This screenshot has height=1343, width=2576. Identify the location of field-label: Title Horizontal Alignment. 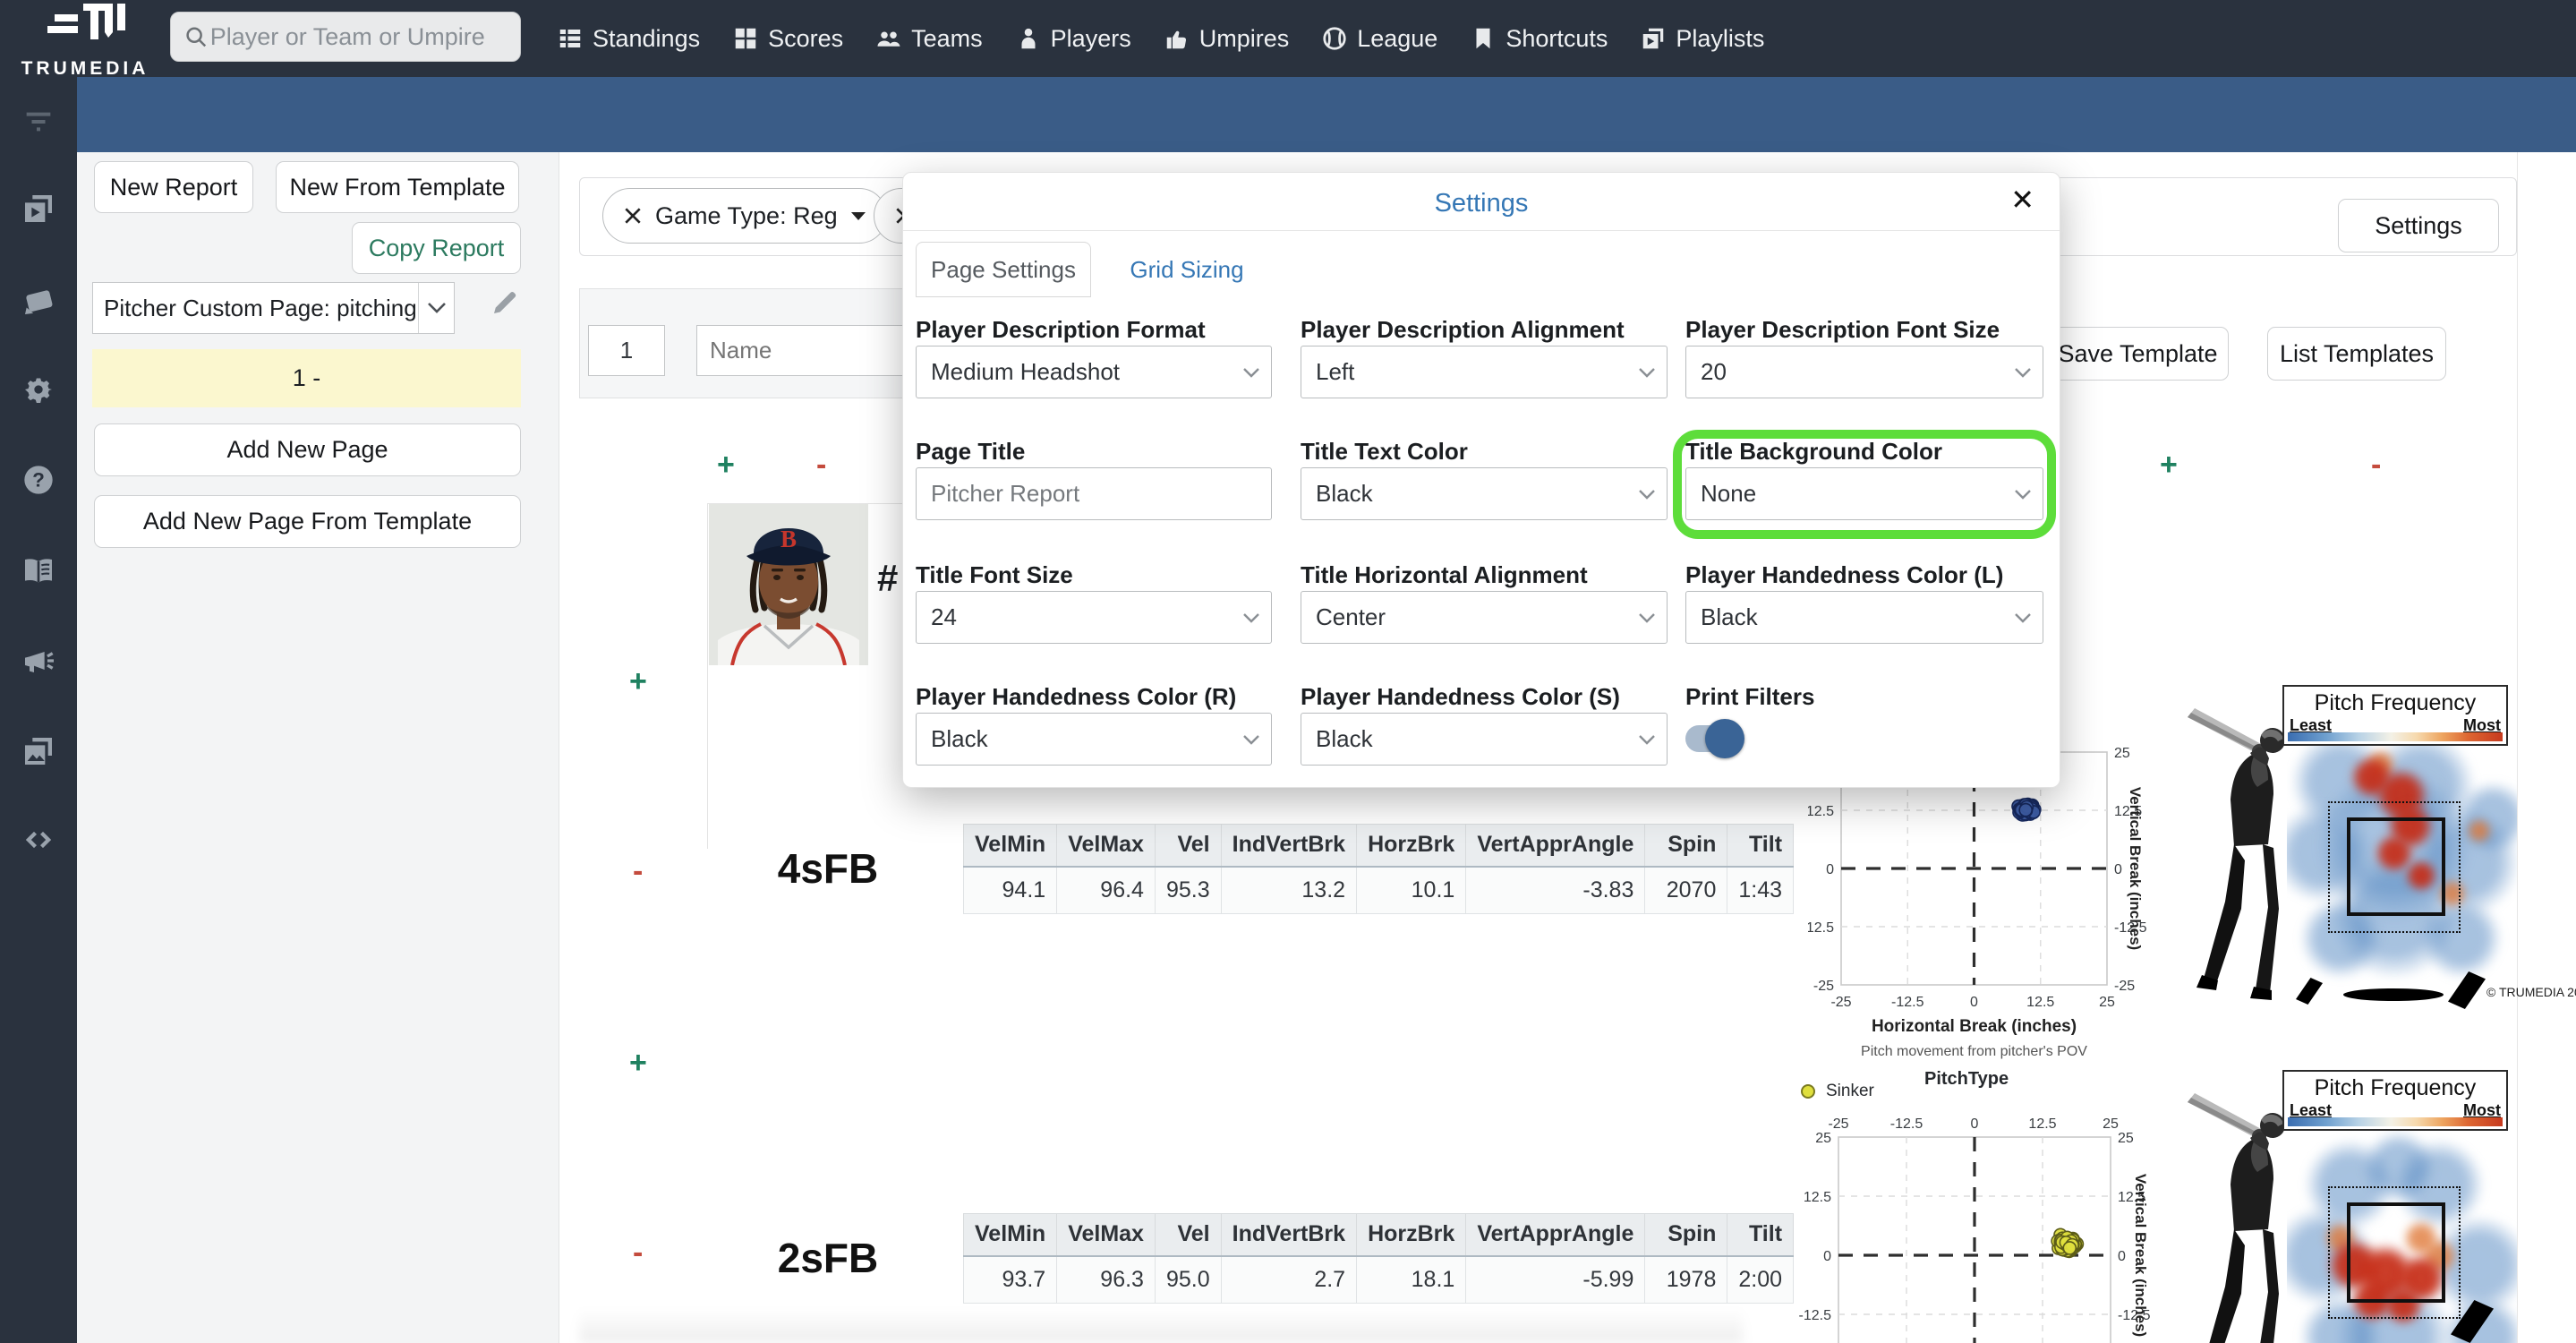
(1444, 574).